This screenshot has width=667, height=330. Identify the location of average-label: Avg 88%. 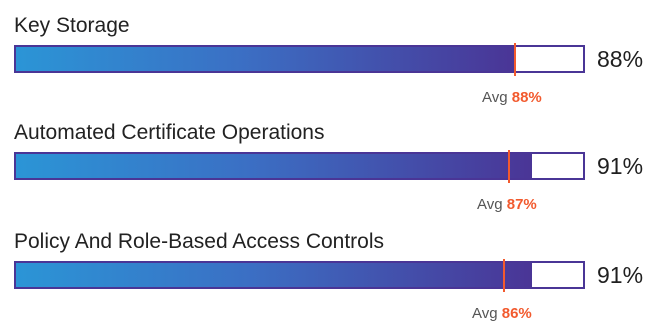
(512, 98).